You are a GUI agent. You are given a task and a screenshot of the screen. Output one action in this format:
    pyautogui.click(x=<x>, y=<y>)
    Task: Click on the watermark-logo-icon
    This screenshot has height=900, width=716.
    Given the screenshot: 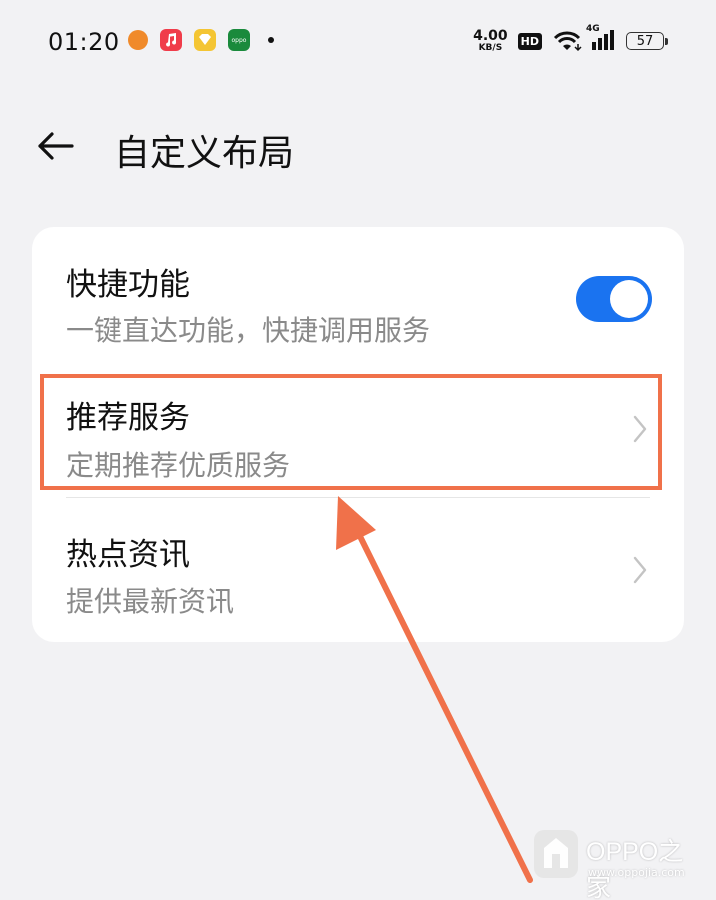 What is the action you would take?
    pyautogui.click(x=556, y=854)
    